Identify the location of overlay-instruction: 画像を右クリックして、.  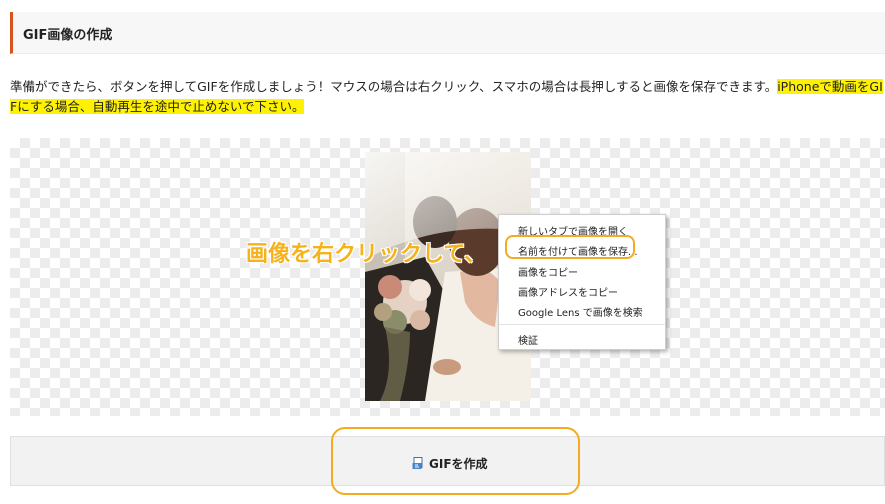
(366, 254).